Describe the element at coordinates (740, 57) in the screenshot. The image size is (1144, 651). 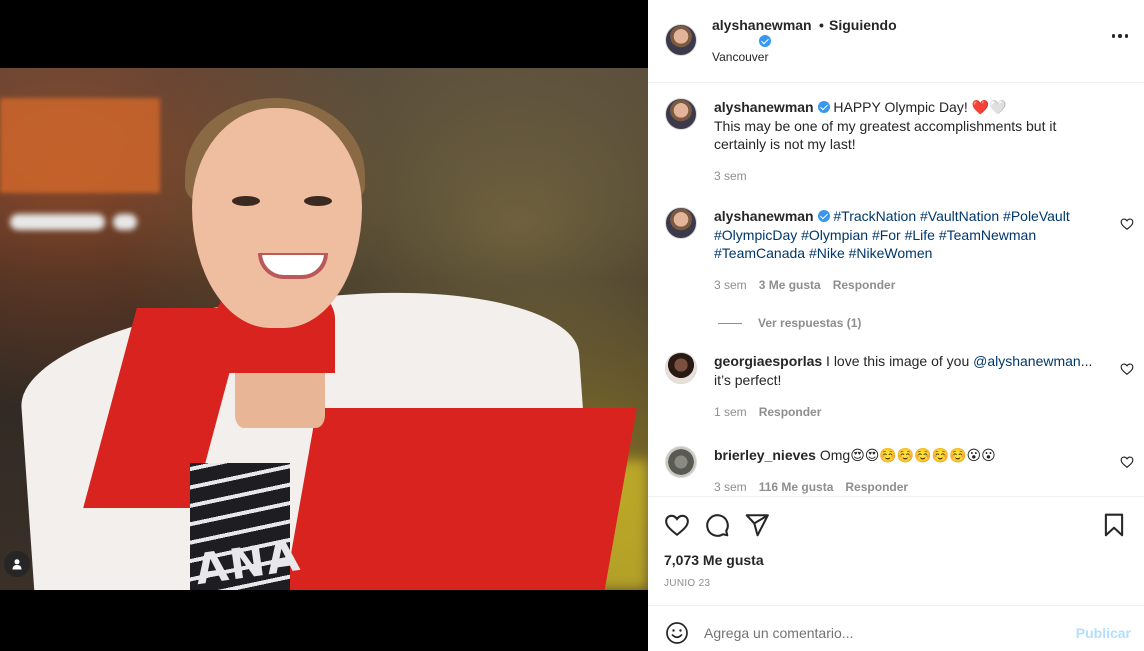
I see `post-location: Vancouver` at that location.